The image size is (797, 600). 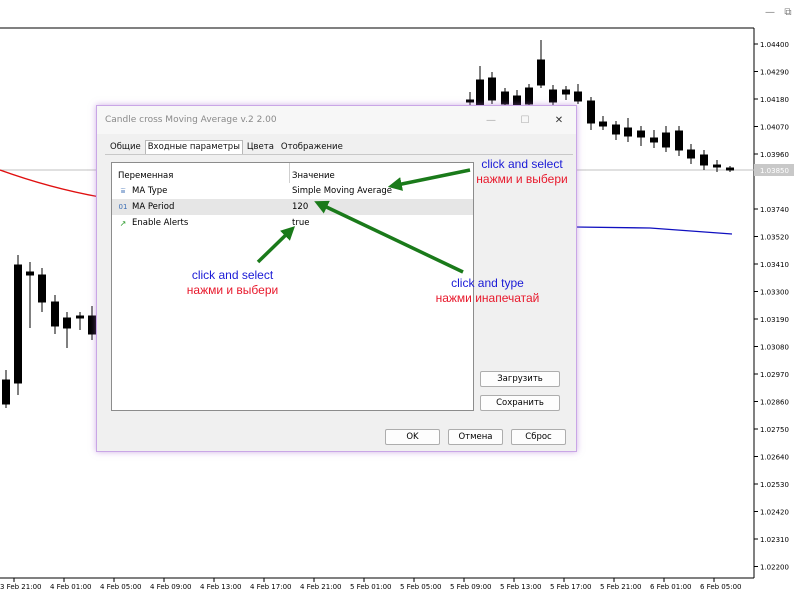 I want to click on price-label: 1.02420, so click(x=774, y=513).